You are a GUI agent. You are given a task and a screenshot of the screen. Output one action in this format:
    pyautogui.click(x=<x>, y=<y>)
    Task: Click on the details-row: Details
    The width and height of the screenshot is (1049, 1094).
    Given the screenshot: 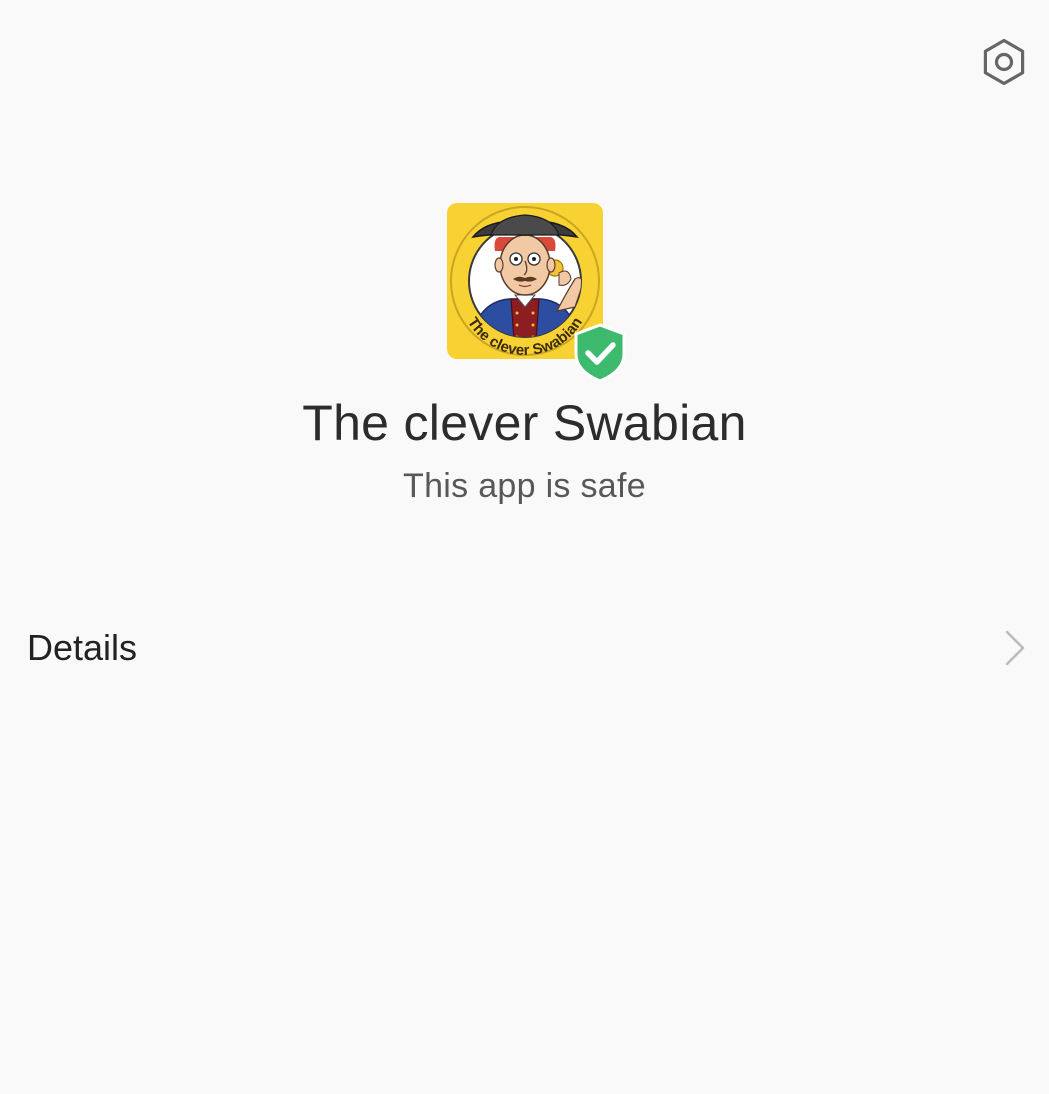 What is the action you would take?
    pyautogui.click(x=524, y=648)
    